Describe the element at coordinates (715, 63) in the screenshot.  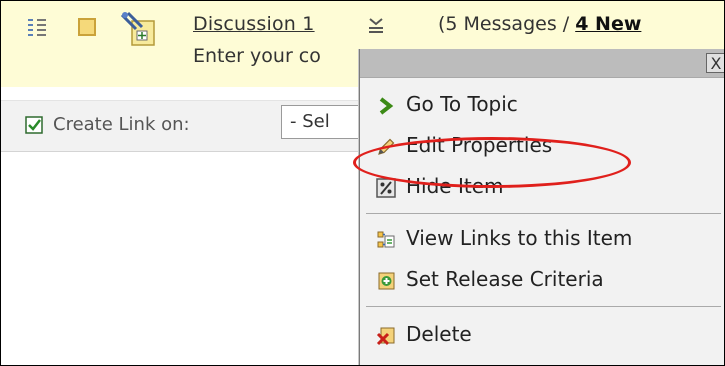
I see `close-icon: X` at that location.